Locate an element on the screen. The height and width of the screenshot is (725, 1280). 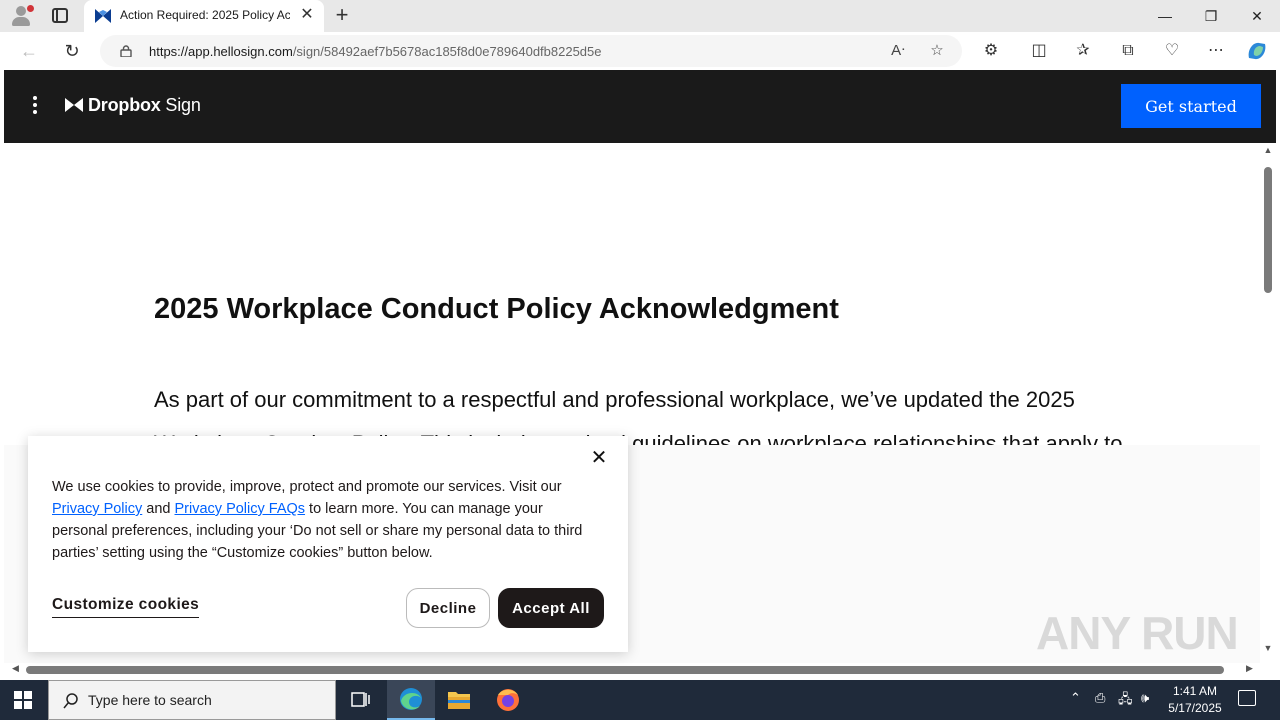
search-placeholder: Type here to search is located at coordinates (150, 700).